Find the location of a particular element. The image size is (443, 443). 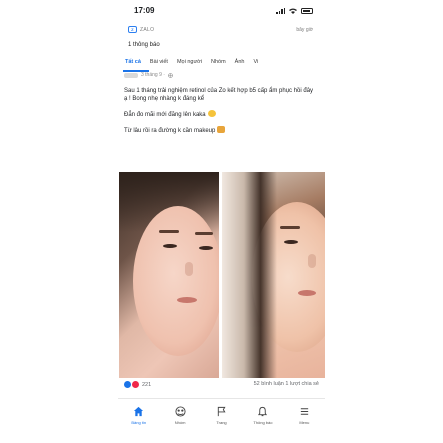

signal-icon is located at coordinates (280, 11).